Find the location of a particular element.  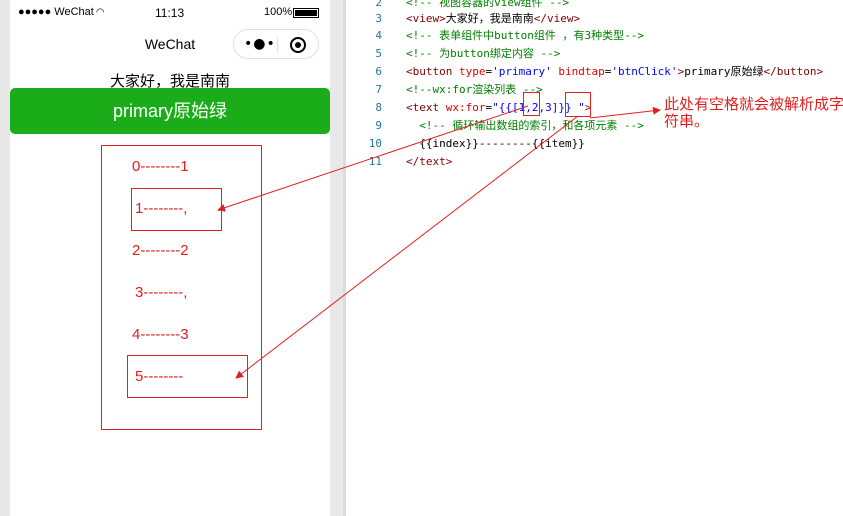

code-text: {{index}}--------{{item}} is located at coordinates (495, 144).